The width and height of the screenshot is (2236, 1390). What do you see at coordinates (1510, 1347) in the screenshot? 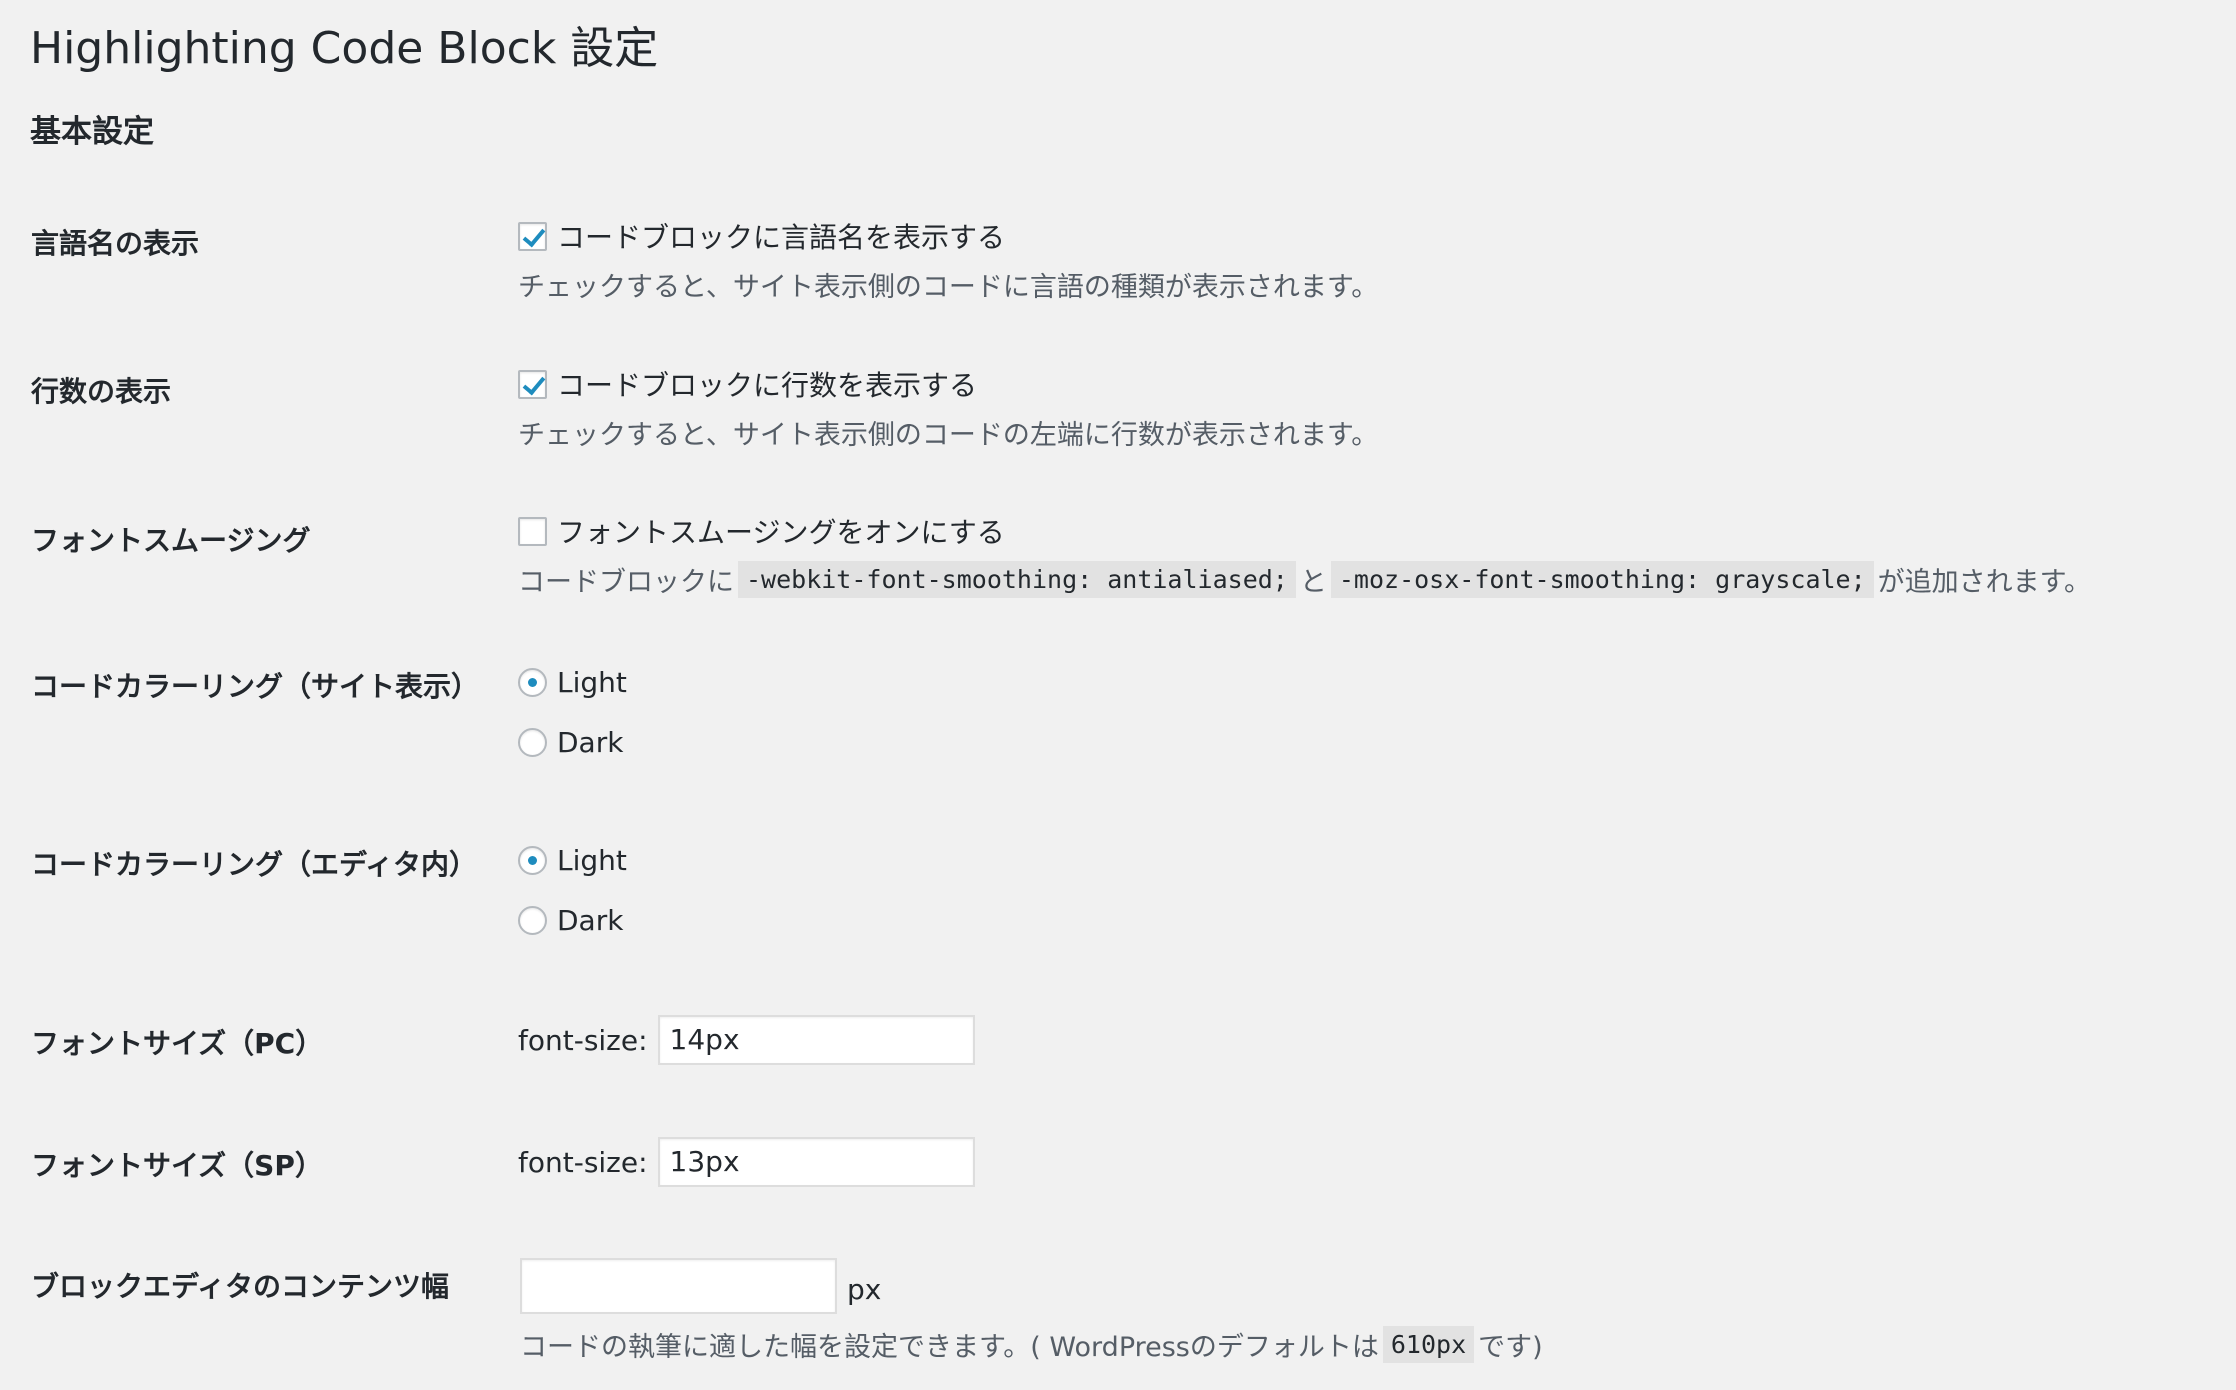
I see `description-text: です)` at bounding box center [1510, 1347].